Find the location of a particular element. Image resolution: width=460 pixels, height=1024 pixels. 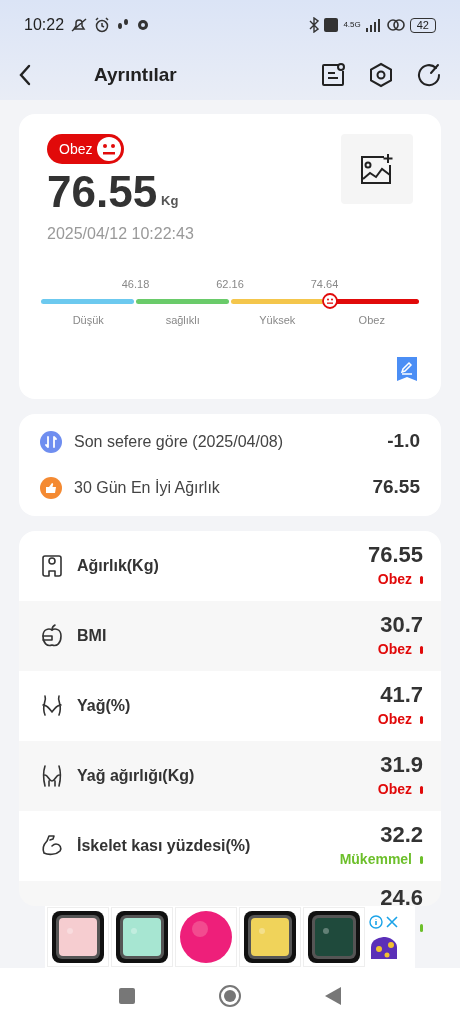

add-photo-button is located at coordinates (377, 169).